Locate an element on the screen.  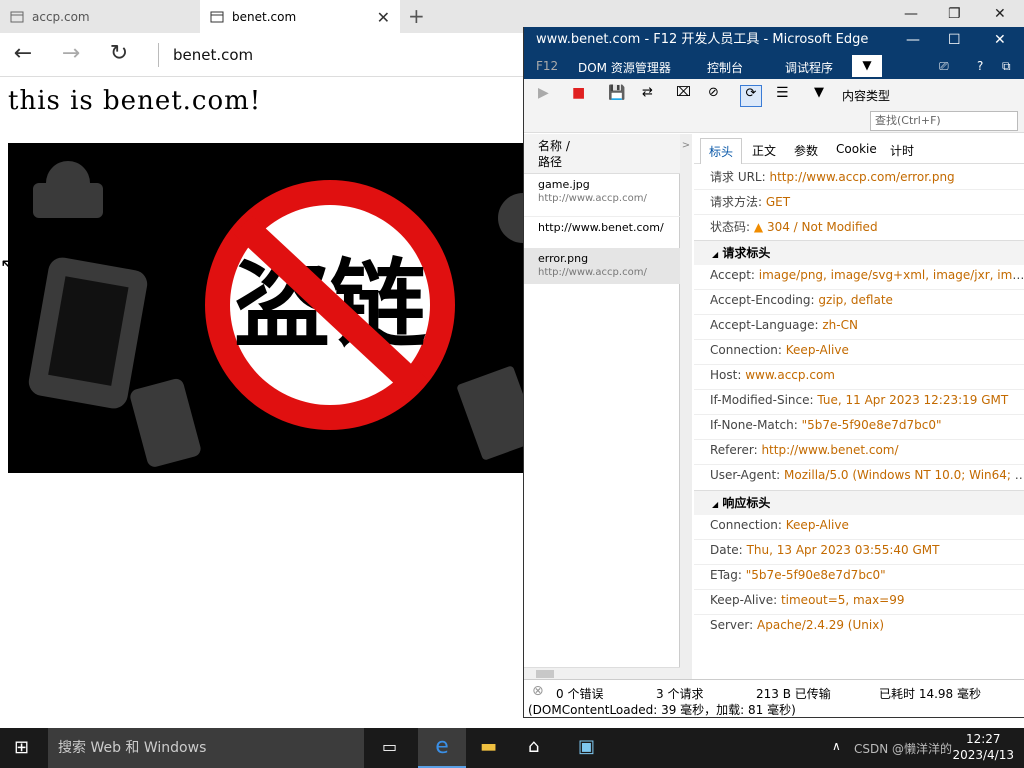
request-headers-section: ◢ 请求标头 is located at coordinates (859, 252).